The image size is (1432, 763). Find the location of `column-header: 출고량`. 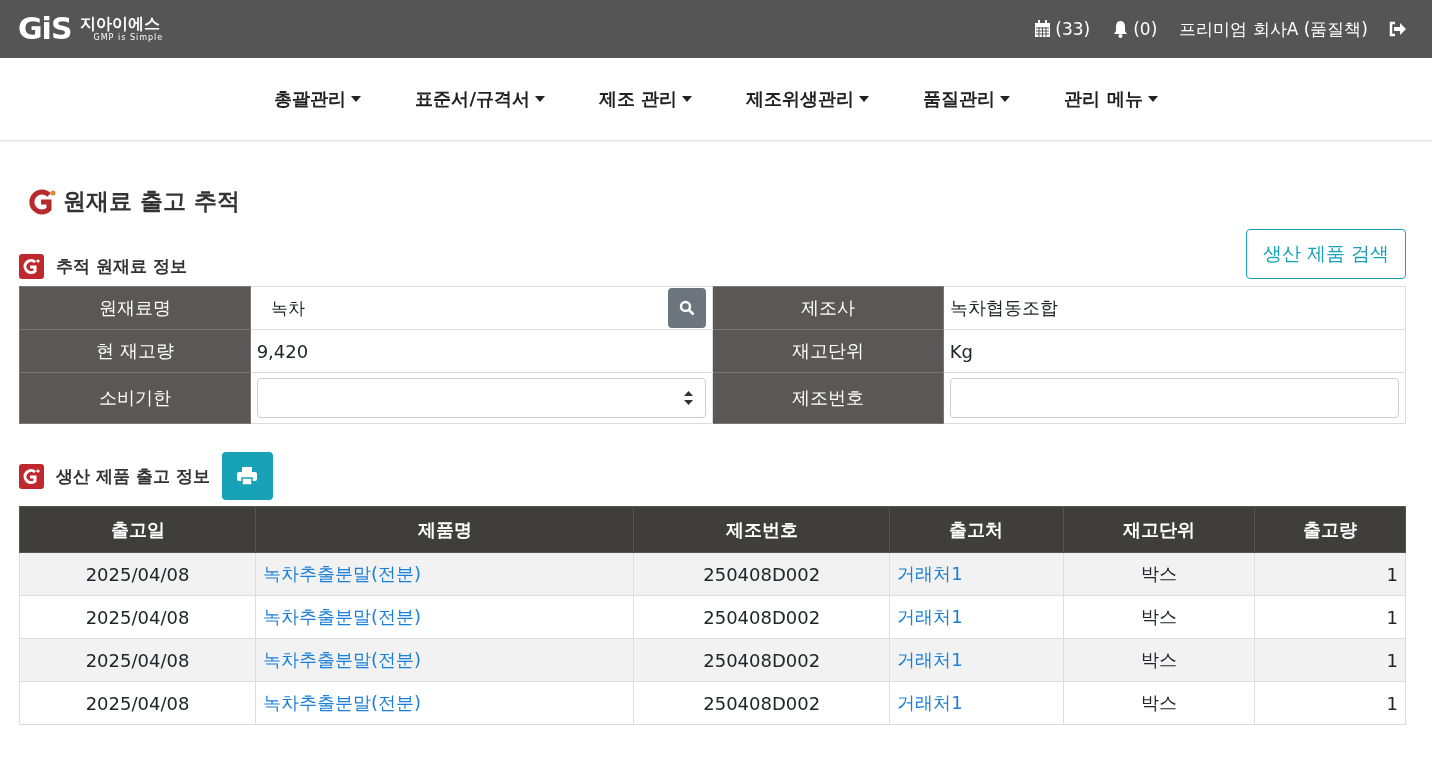

column-header: 출고량 is located at coordinates (1330, 529).